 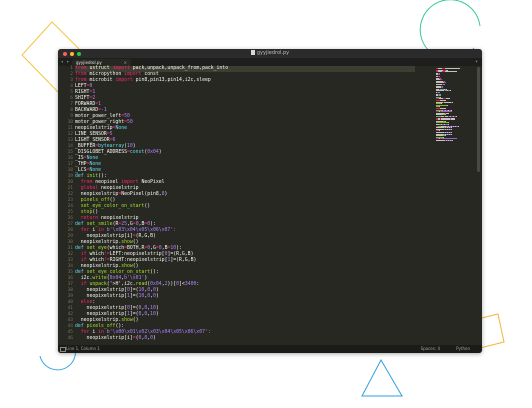 What do you see at coordinates (89, 62) in the screenshot?
I see `tab-label: gyyjiedrol.py` at bounding box center [89, 62].